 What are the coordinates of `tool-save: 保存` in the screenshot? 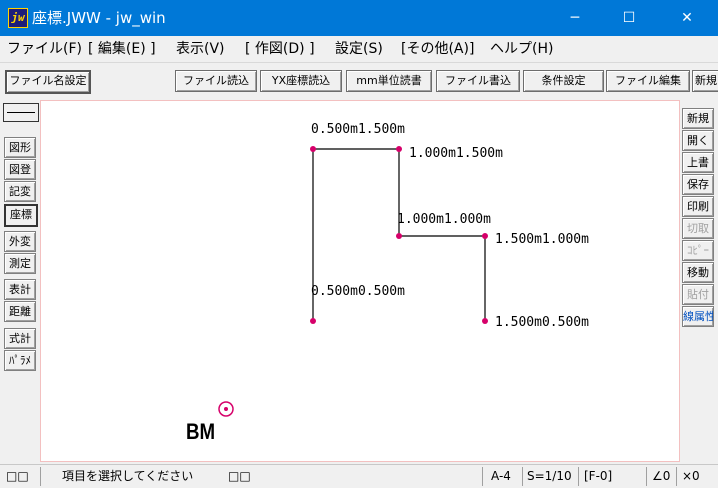 It's located at (698, 184).